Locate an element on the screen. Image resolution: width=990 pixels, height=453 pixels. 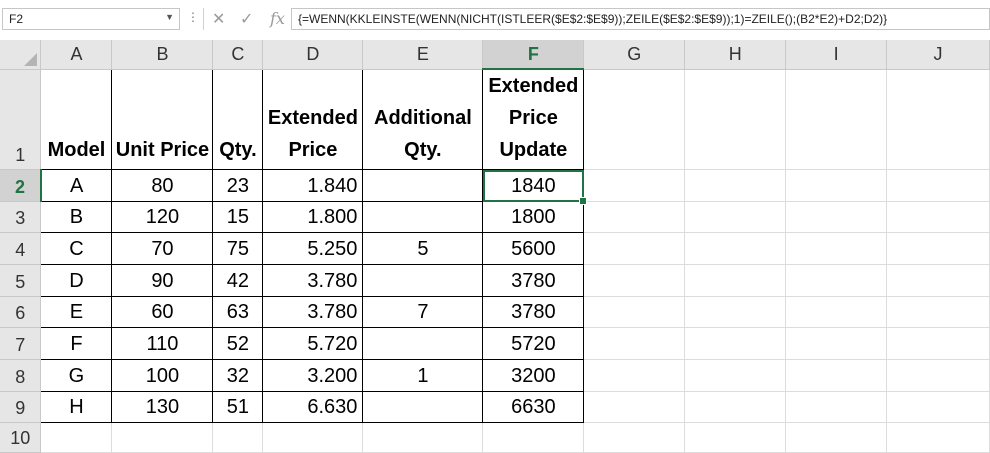
cell-c2: 23 is located at coordinates (238, 185).